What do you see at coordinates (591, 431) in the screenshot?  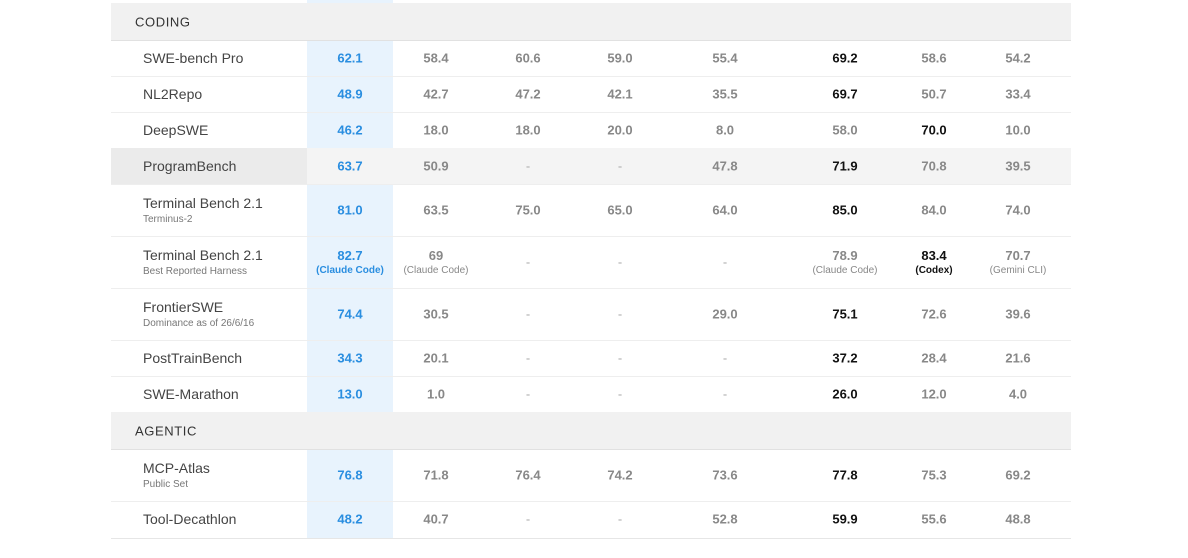 I see `section-header-agentic: AGENTIC` at bounding box center [591, 431].